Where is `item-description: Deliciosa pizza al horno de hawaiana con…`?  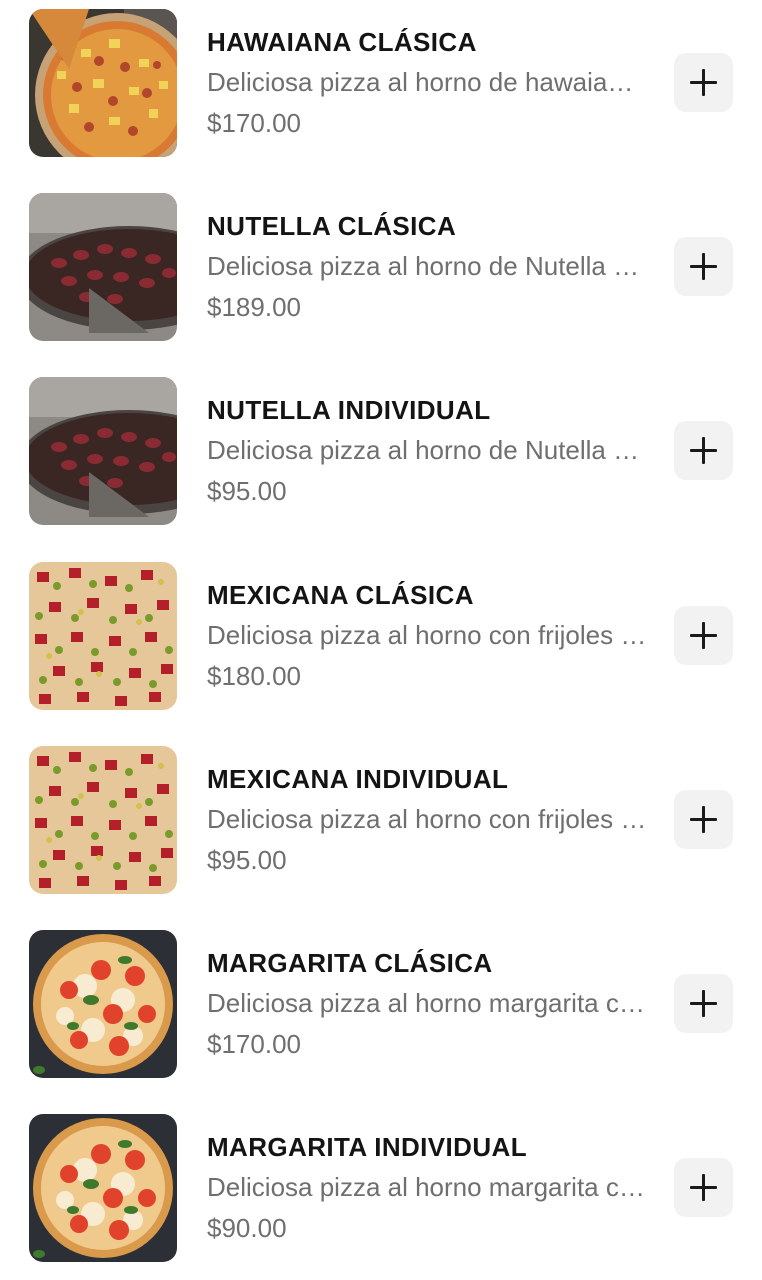 item-description: Deliciosa pizza al horno de hawaiana con… is located at coordinates (427, 82).